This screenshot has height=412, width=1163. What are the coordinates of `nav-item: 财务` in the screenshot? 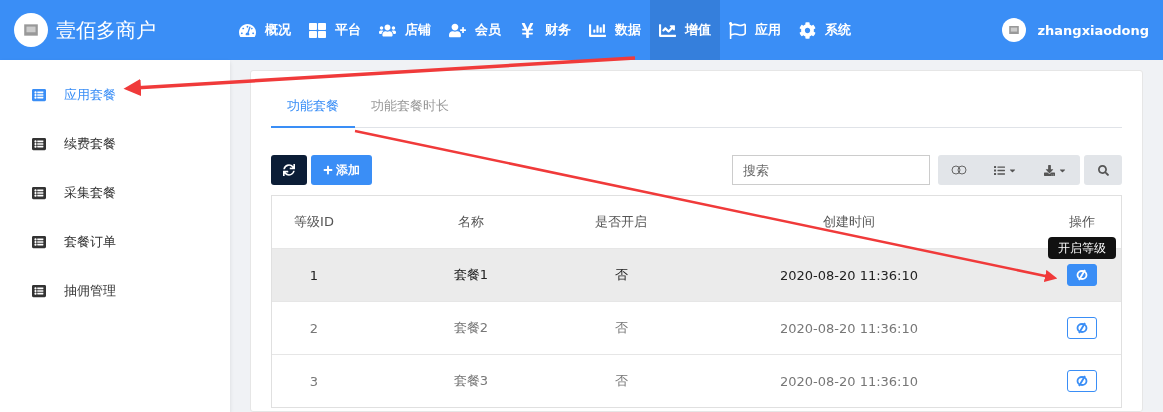 It's located at (545, 30).